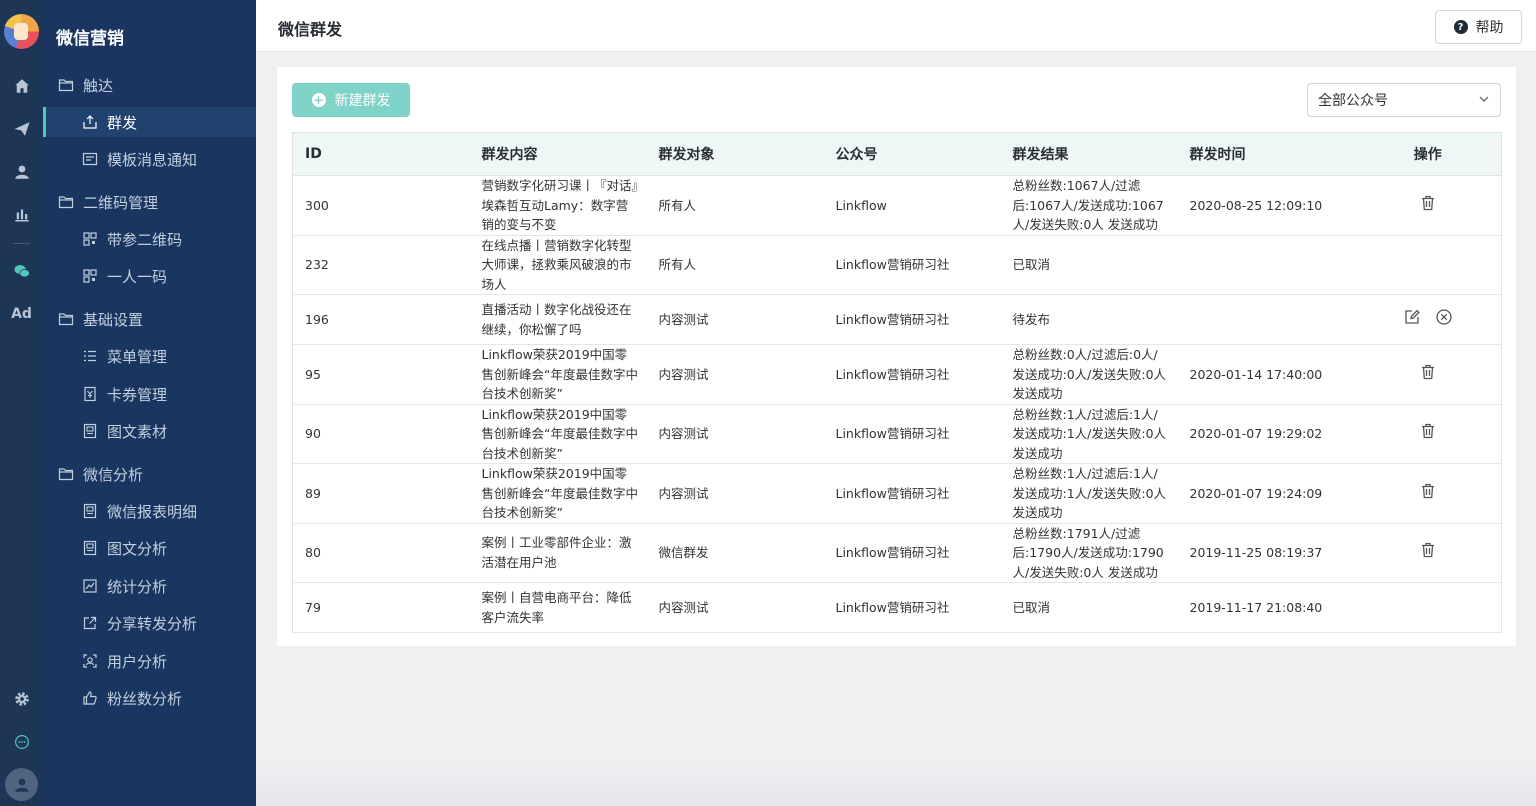 This screenshot has width=1536, height=806. Describe the element at coordinates (149, 586) in the screenshot. I see `sidebar-item-statistics-analysis: 统计分析` at that location.